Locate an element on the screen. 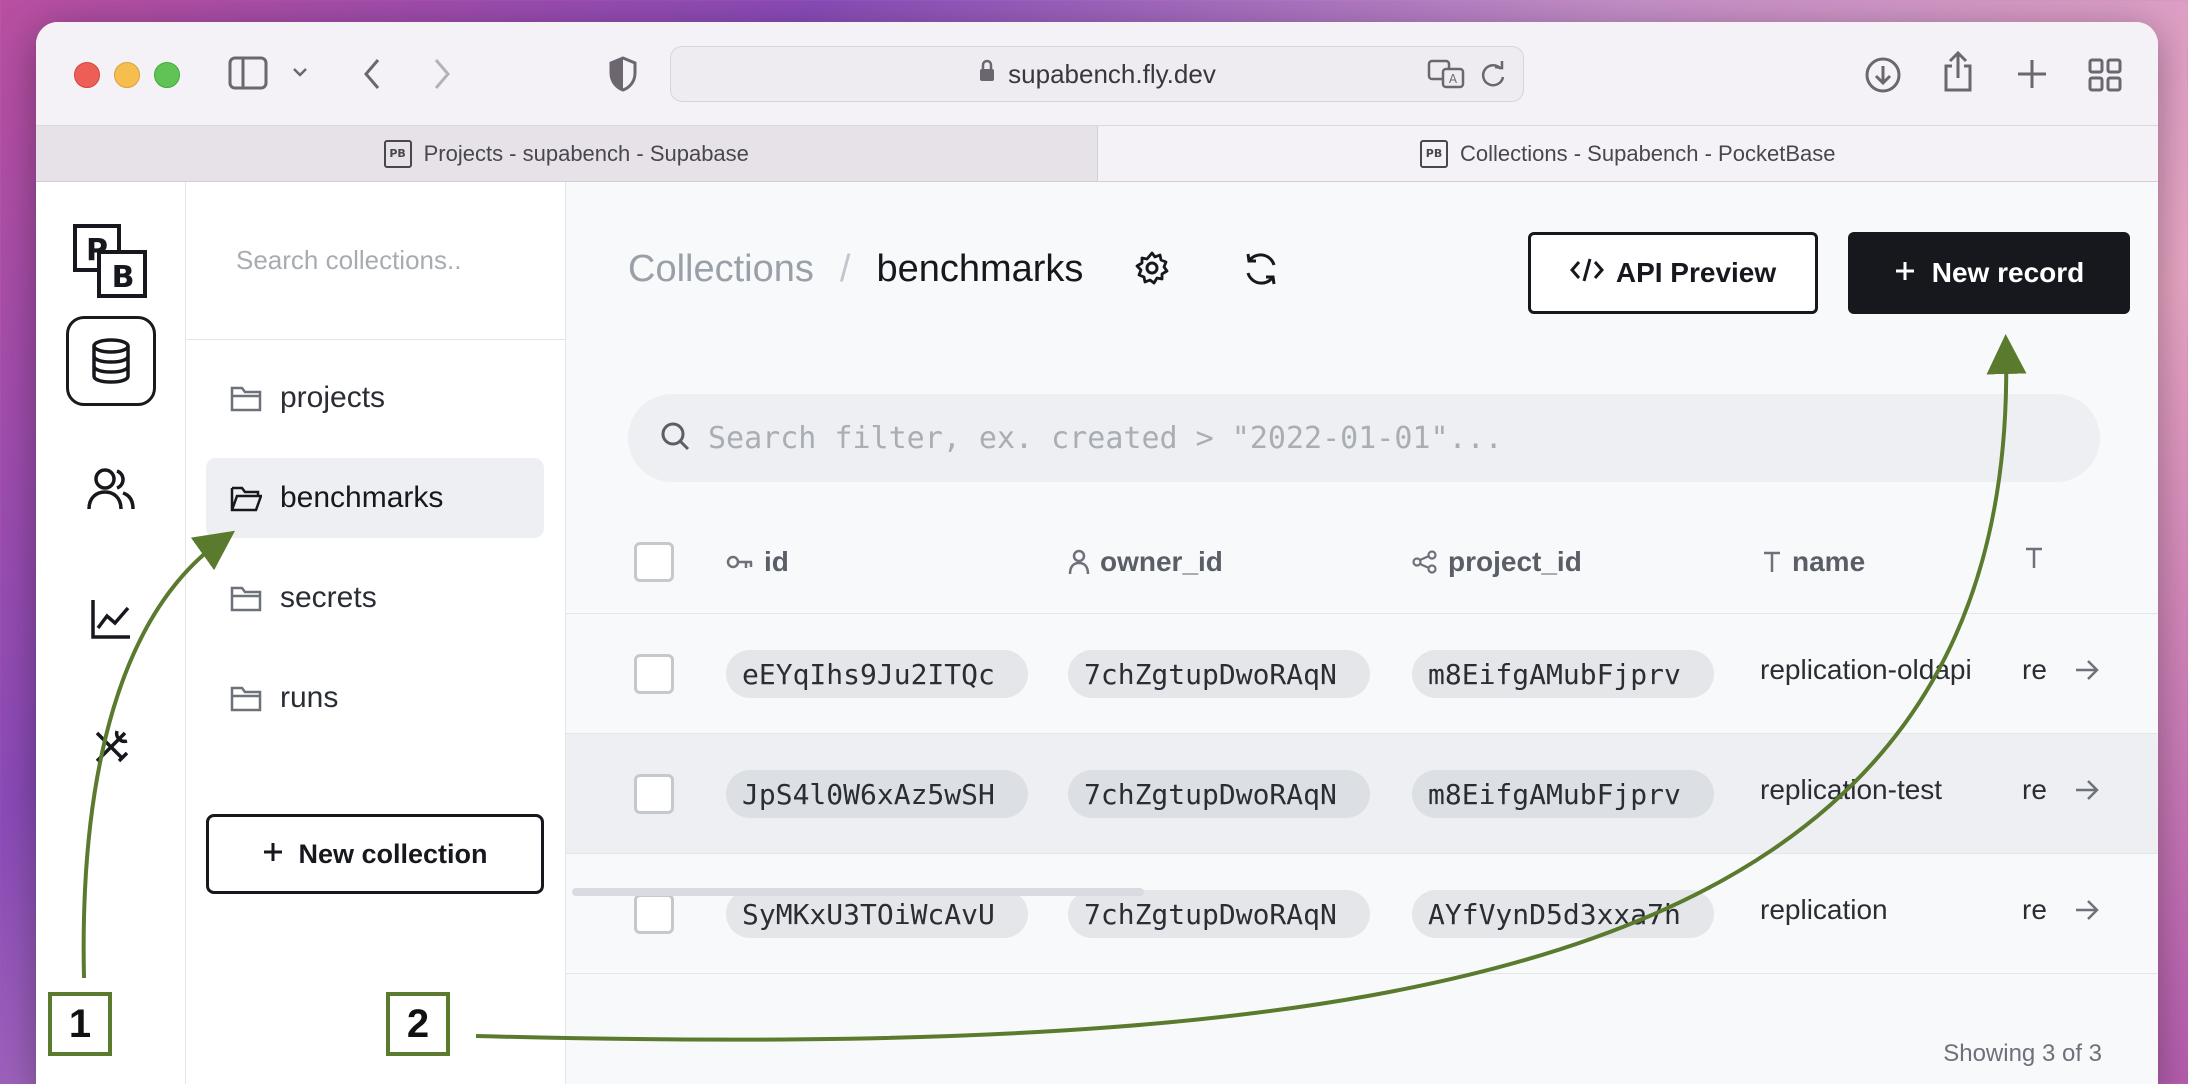  records-count: Showing 3 of 3 is located at coordinates (2022, 1053).